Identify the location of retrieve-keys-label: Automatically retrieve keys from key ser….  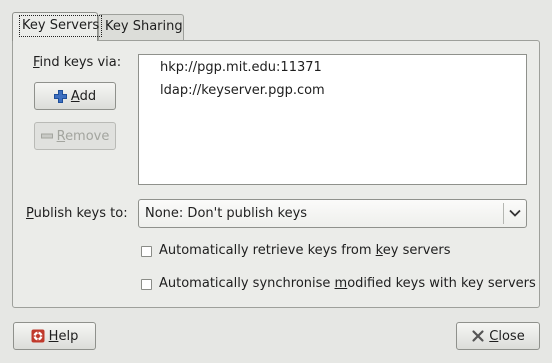
(305, 250).